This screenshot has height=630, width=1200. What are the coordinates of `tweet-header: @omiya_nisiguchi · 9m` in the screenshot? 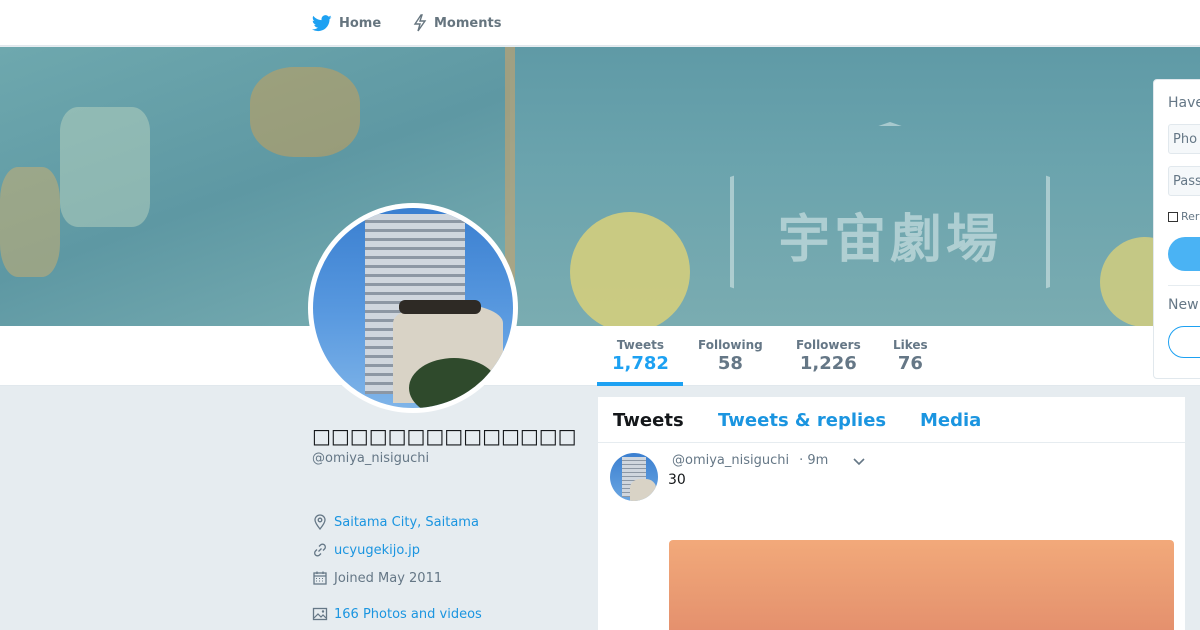 It's located at (769, 460).